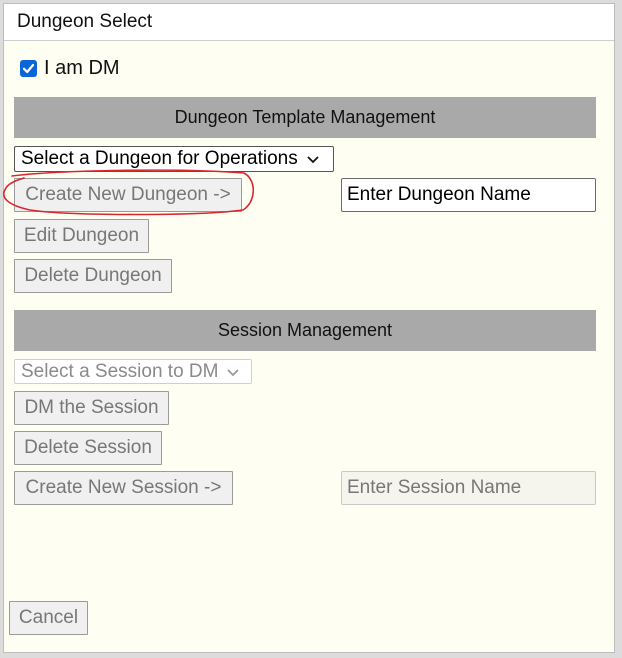 This screenshot has height=658, width=622. I want to click on dungeon-select: Select a Dungeon for Operations, so click(174, 159).